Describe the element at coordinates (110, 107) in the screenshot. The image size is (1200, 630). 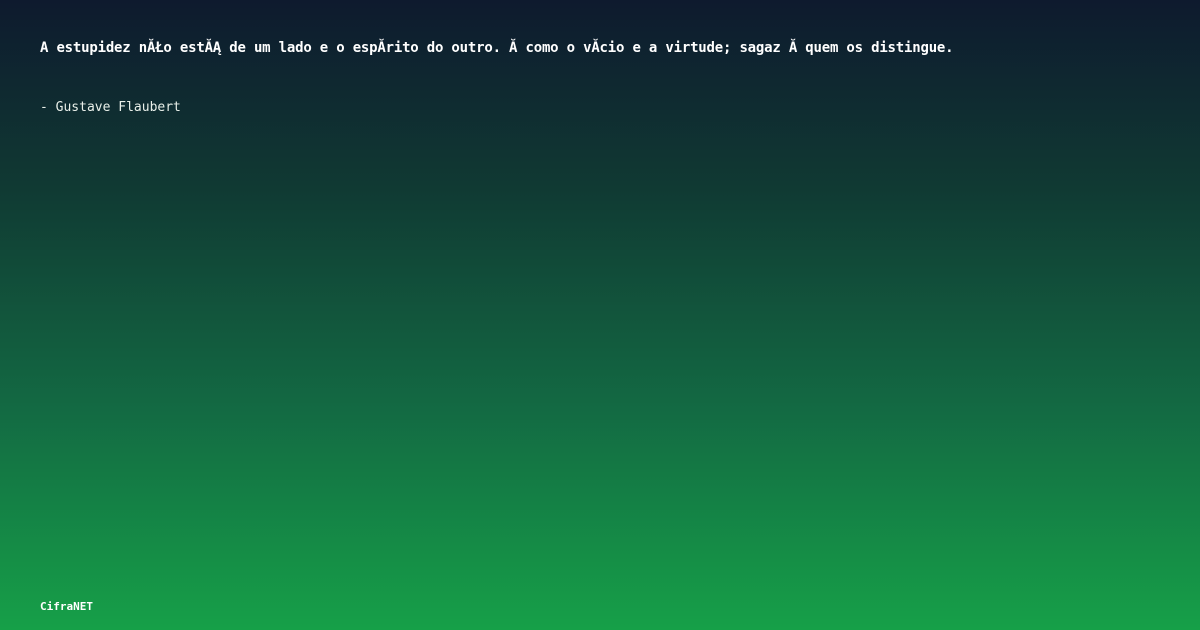
I see `quote-author: - Gustave Flaubert` at that location.